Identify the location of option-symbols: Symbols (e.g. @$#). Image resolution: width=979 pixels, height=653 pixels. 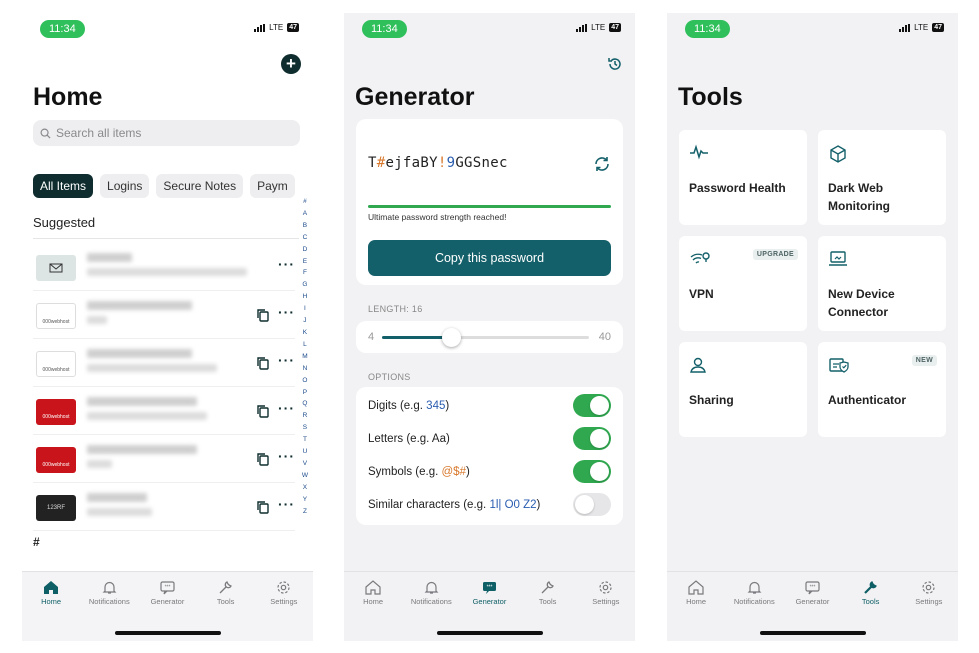
(489, 471).